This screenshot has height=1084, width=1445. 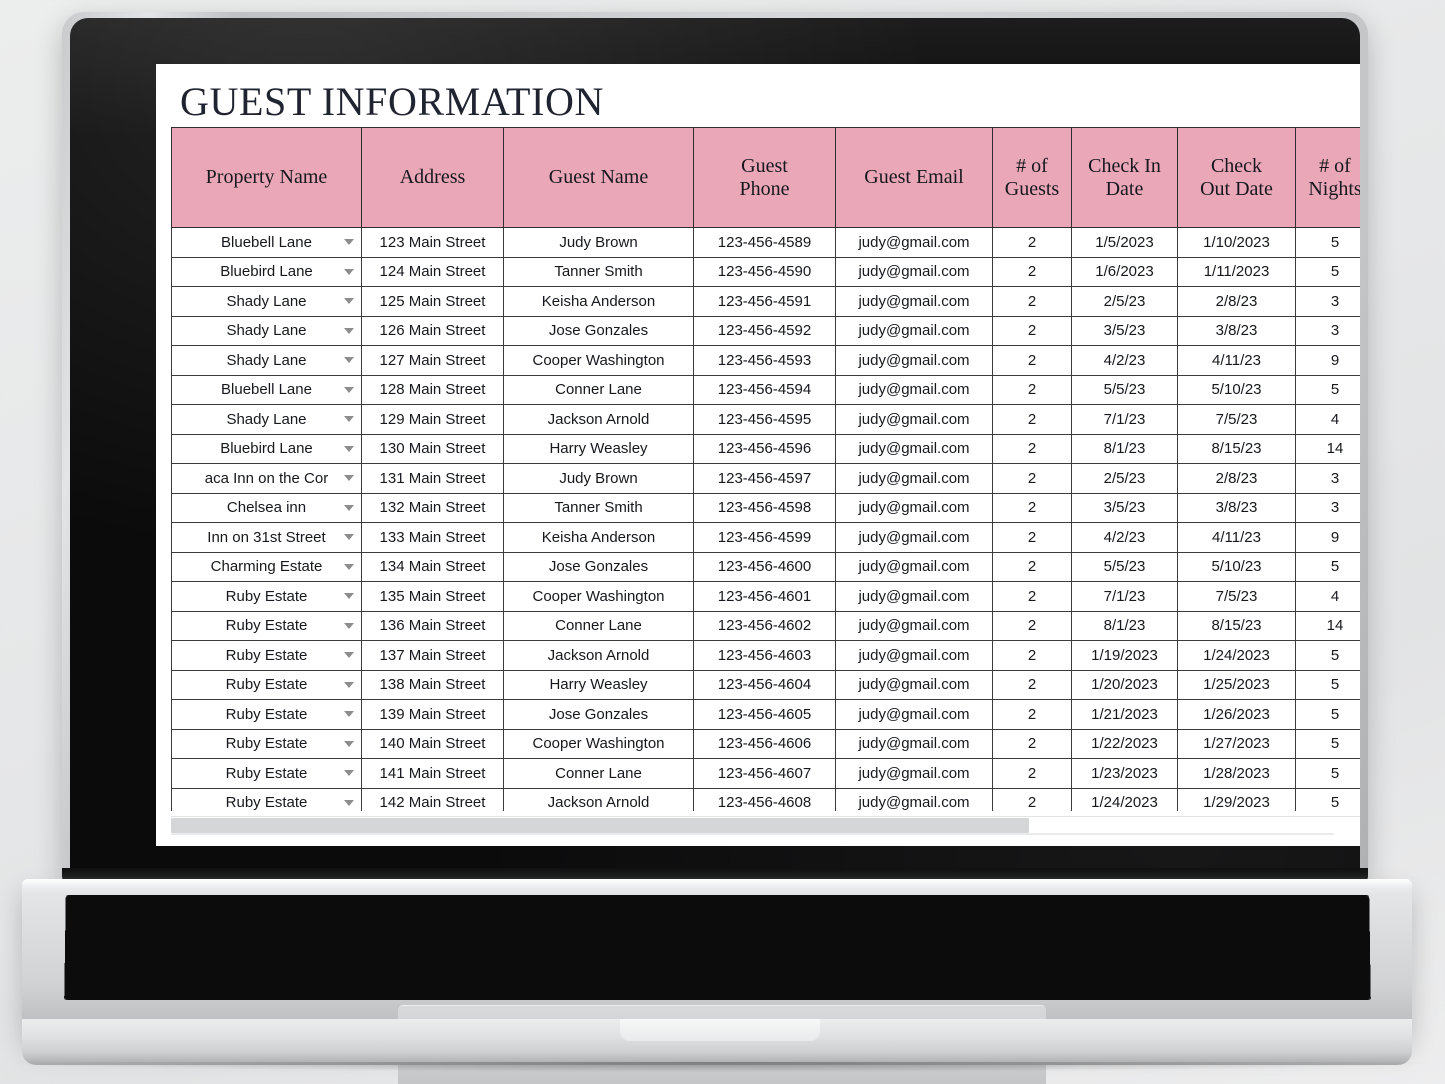 What do you see at coordinates (1327, 177) in the screenshot?
I see `column-header-num-nights: # of Nights` at bounding box center [1327, 177].